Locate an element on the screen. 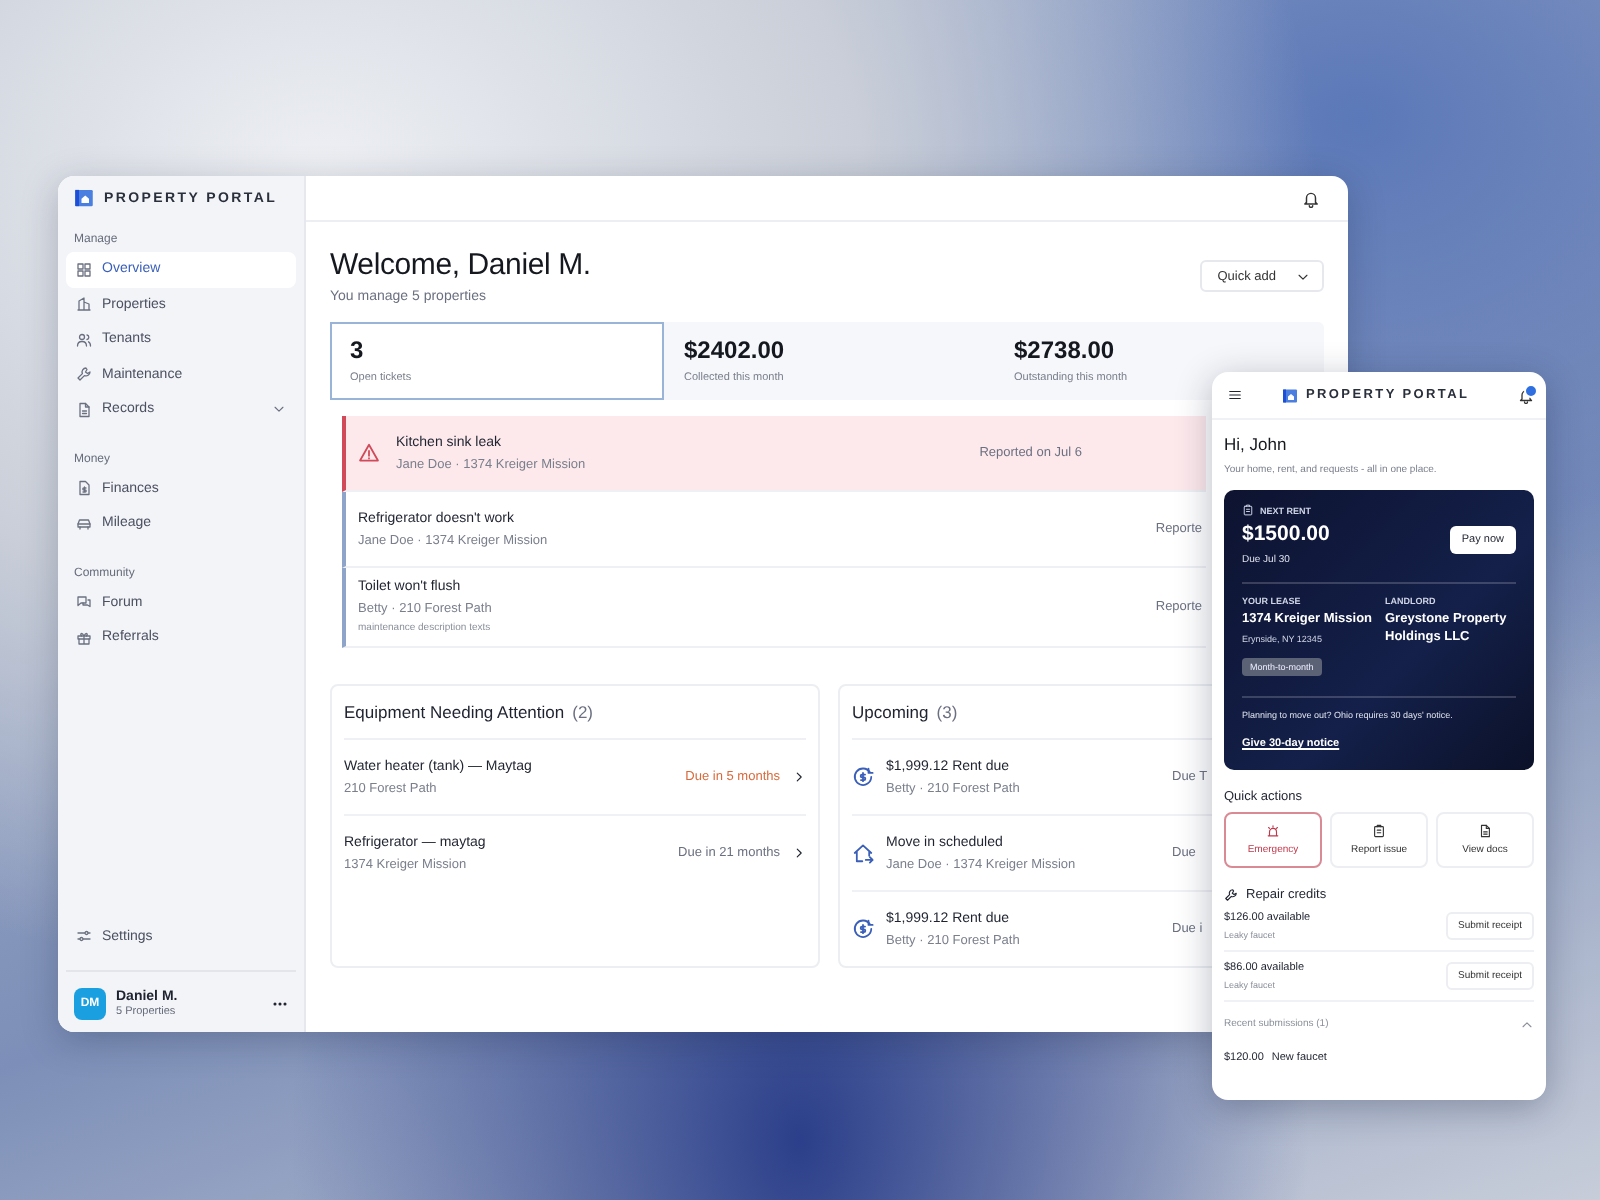 The width and height of the screenshot is (1600, 1200). car-icon is located at coordinates (84, 523).